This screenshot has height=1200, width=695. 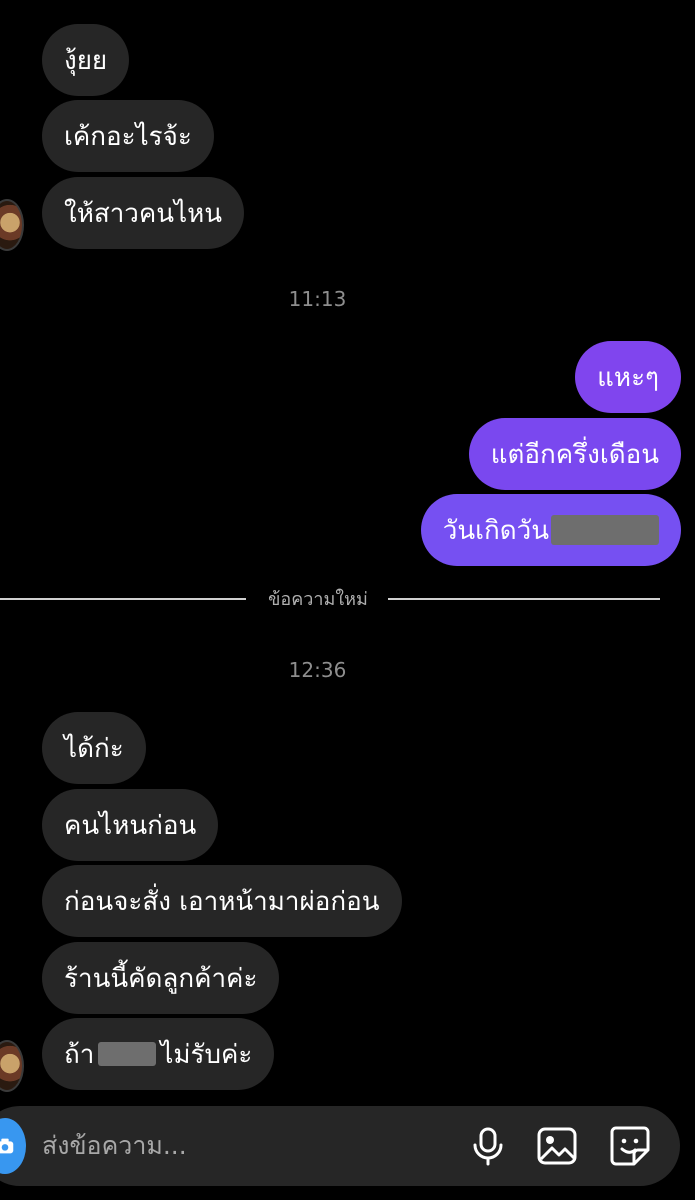 What do you see at coordinates (524, 599) in the screenshot?
I see `divider-line-right` at bounding box center [524, 599].